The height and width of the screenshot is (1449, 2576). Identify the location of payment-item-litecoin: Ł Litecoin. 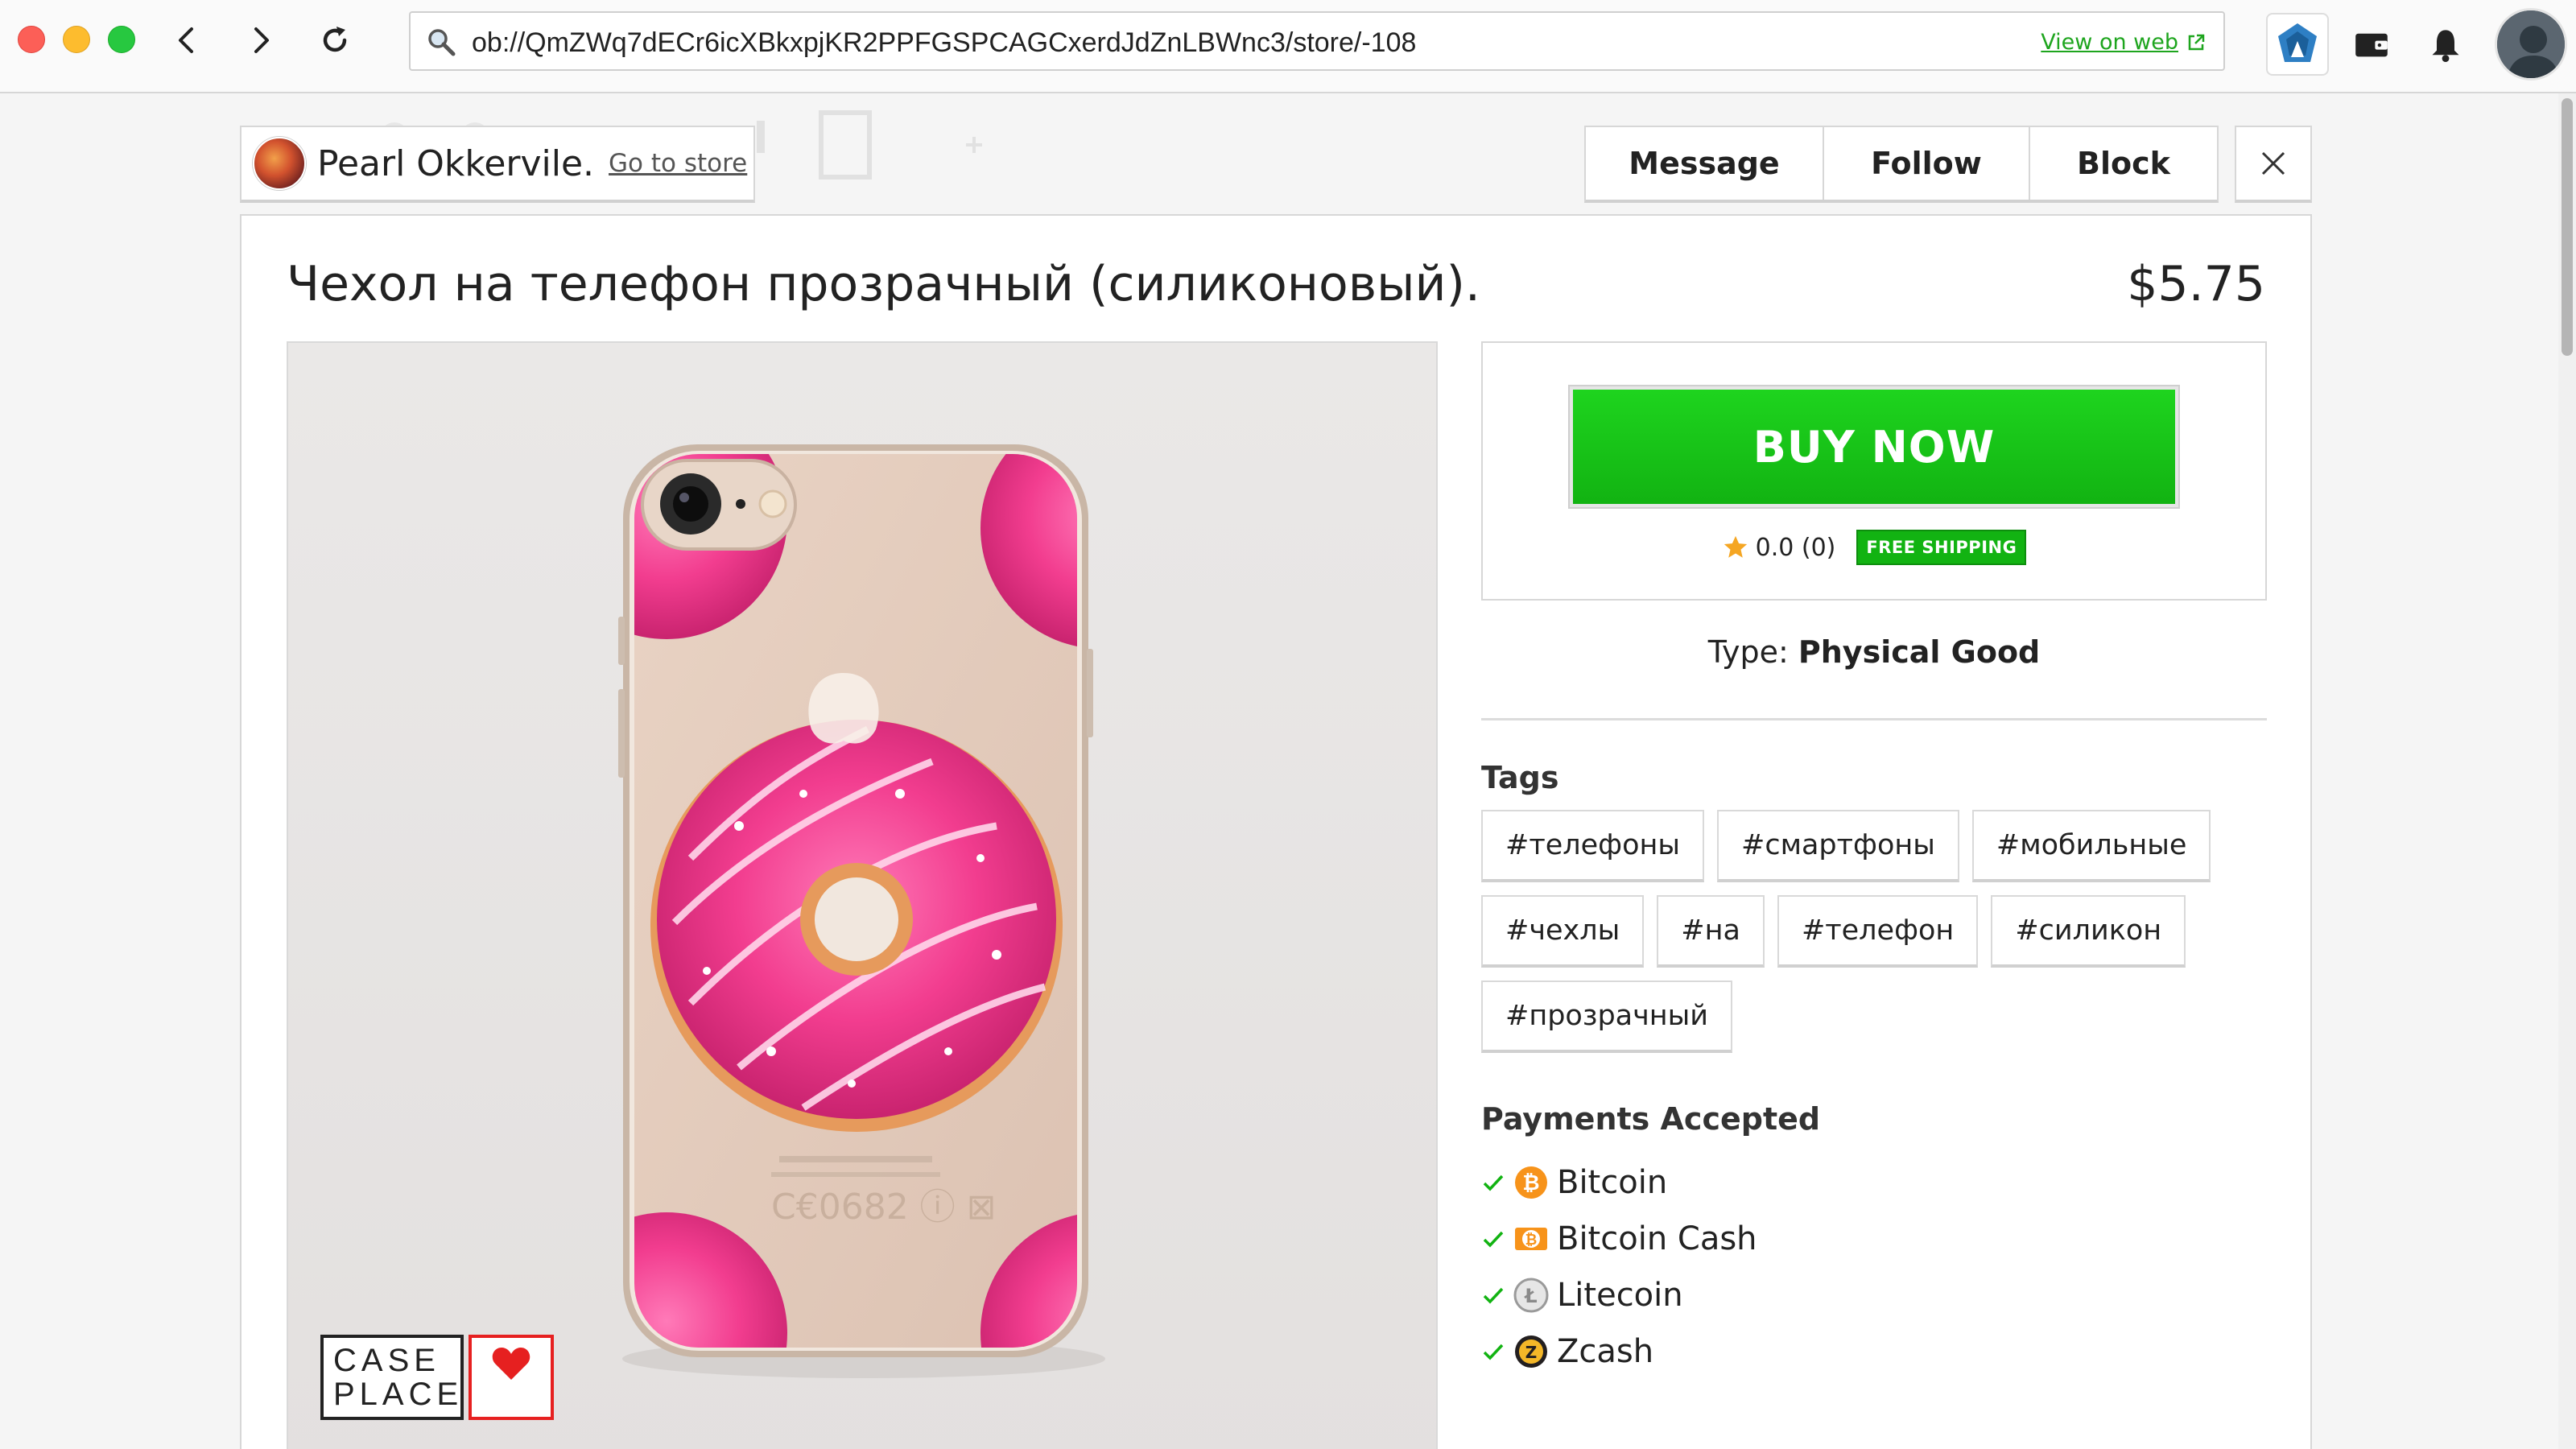
(1619, 1295).